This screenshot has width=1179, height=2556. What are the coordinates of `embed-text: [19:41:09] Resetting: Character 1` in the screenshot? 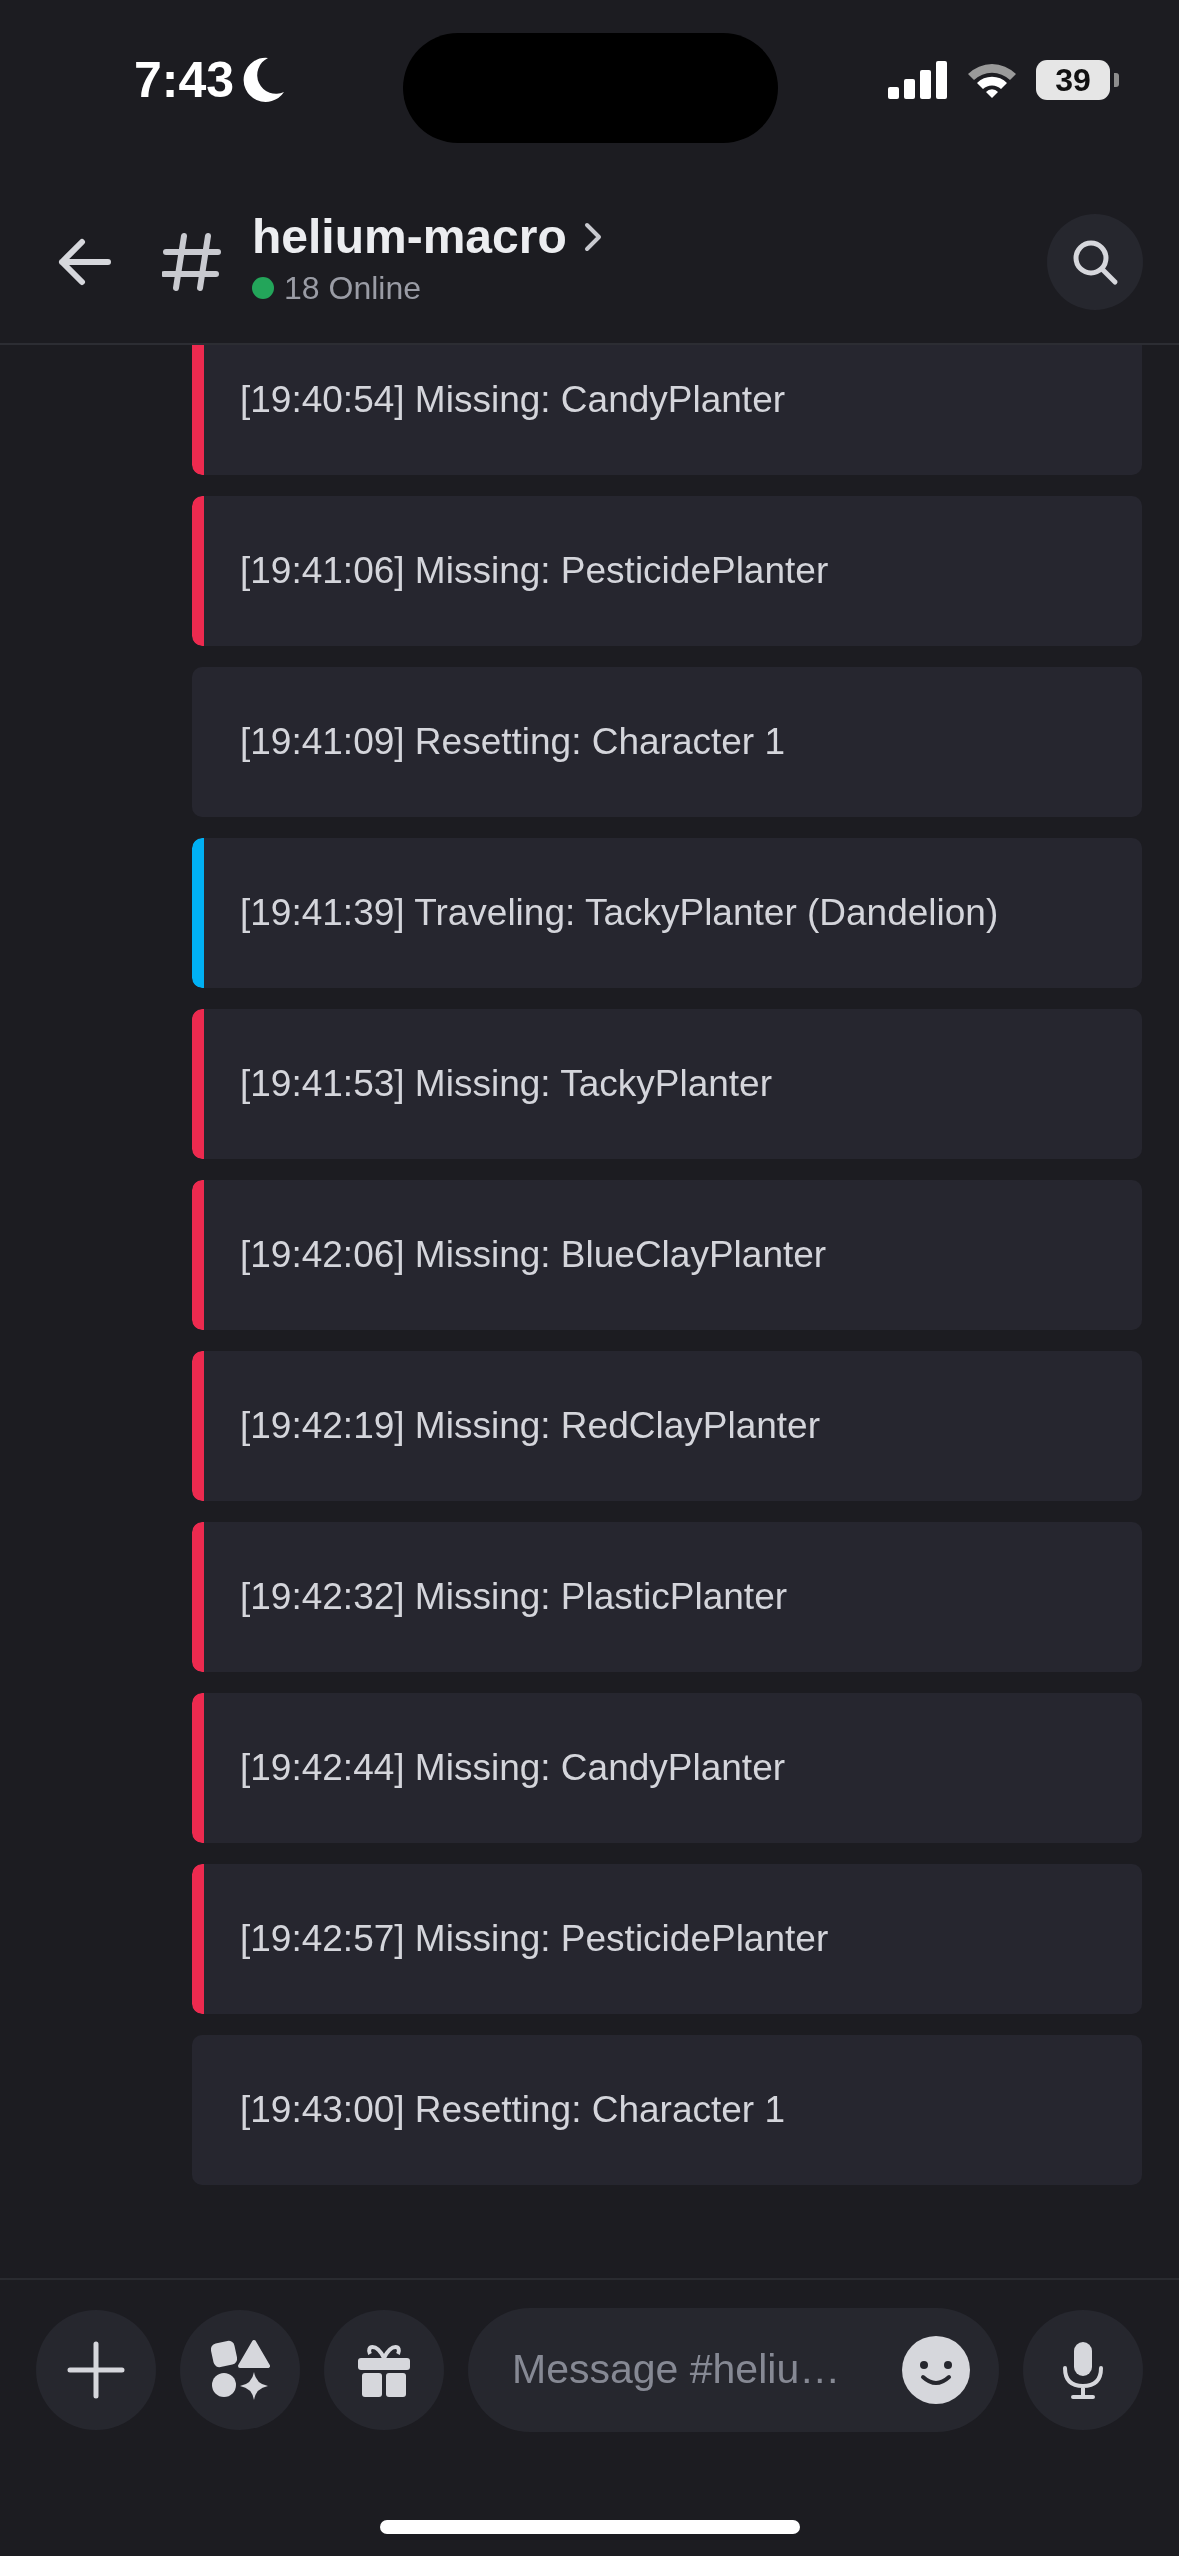 It's located at (513, 742).